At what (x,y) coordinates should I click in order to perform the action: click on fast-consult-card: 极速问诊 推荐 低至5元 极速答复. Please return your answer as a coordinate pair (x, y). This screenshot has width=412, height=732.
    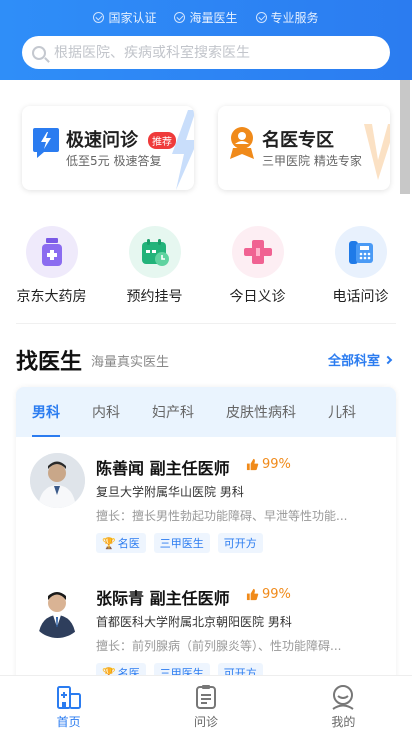
    Looking at the image, I should click on (108, 148).